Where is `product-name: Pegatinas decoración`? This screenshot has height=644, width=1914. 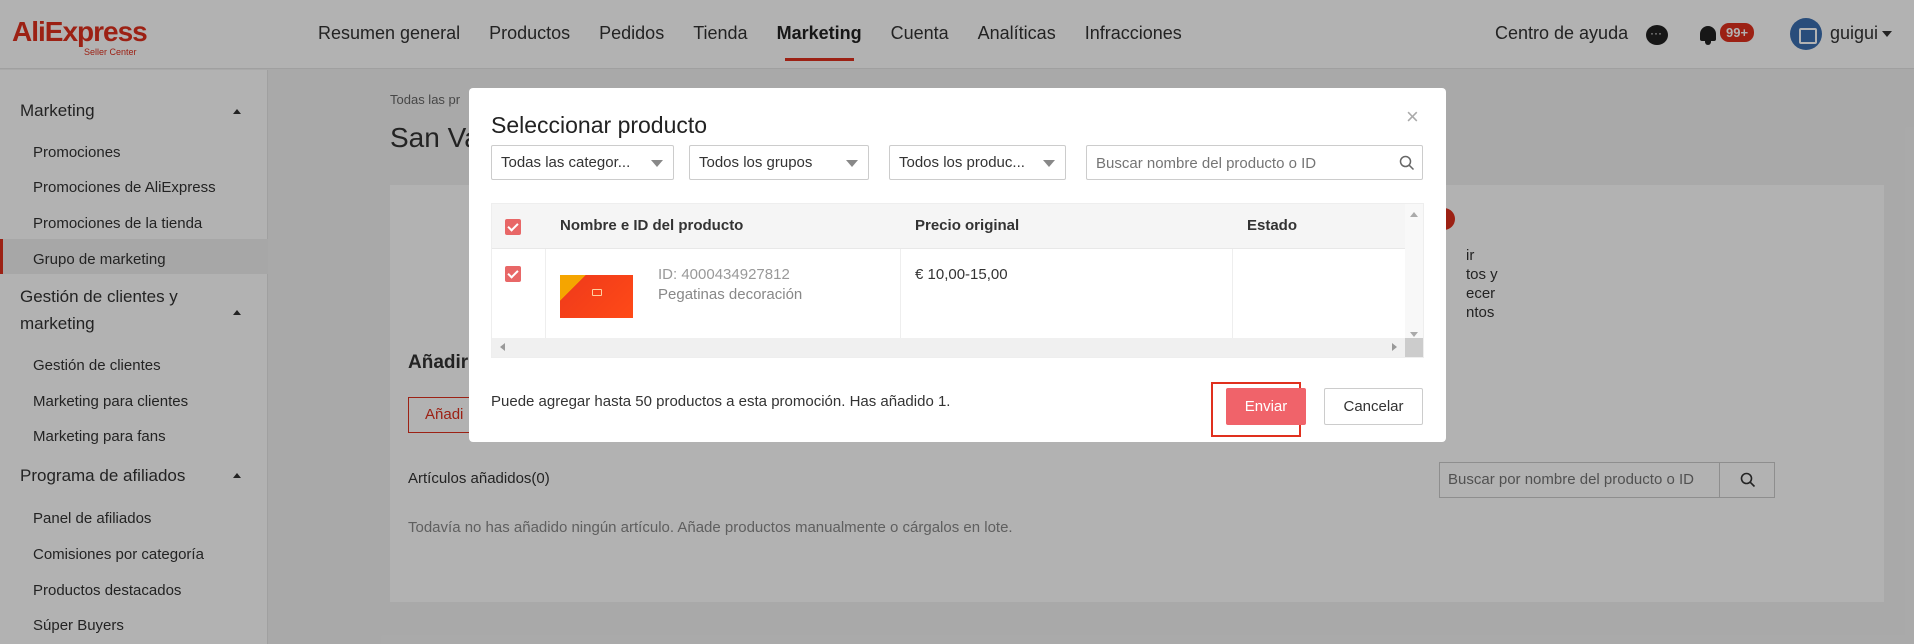
product-name: Pegatinas decoración is located at coordinates (730, 294).